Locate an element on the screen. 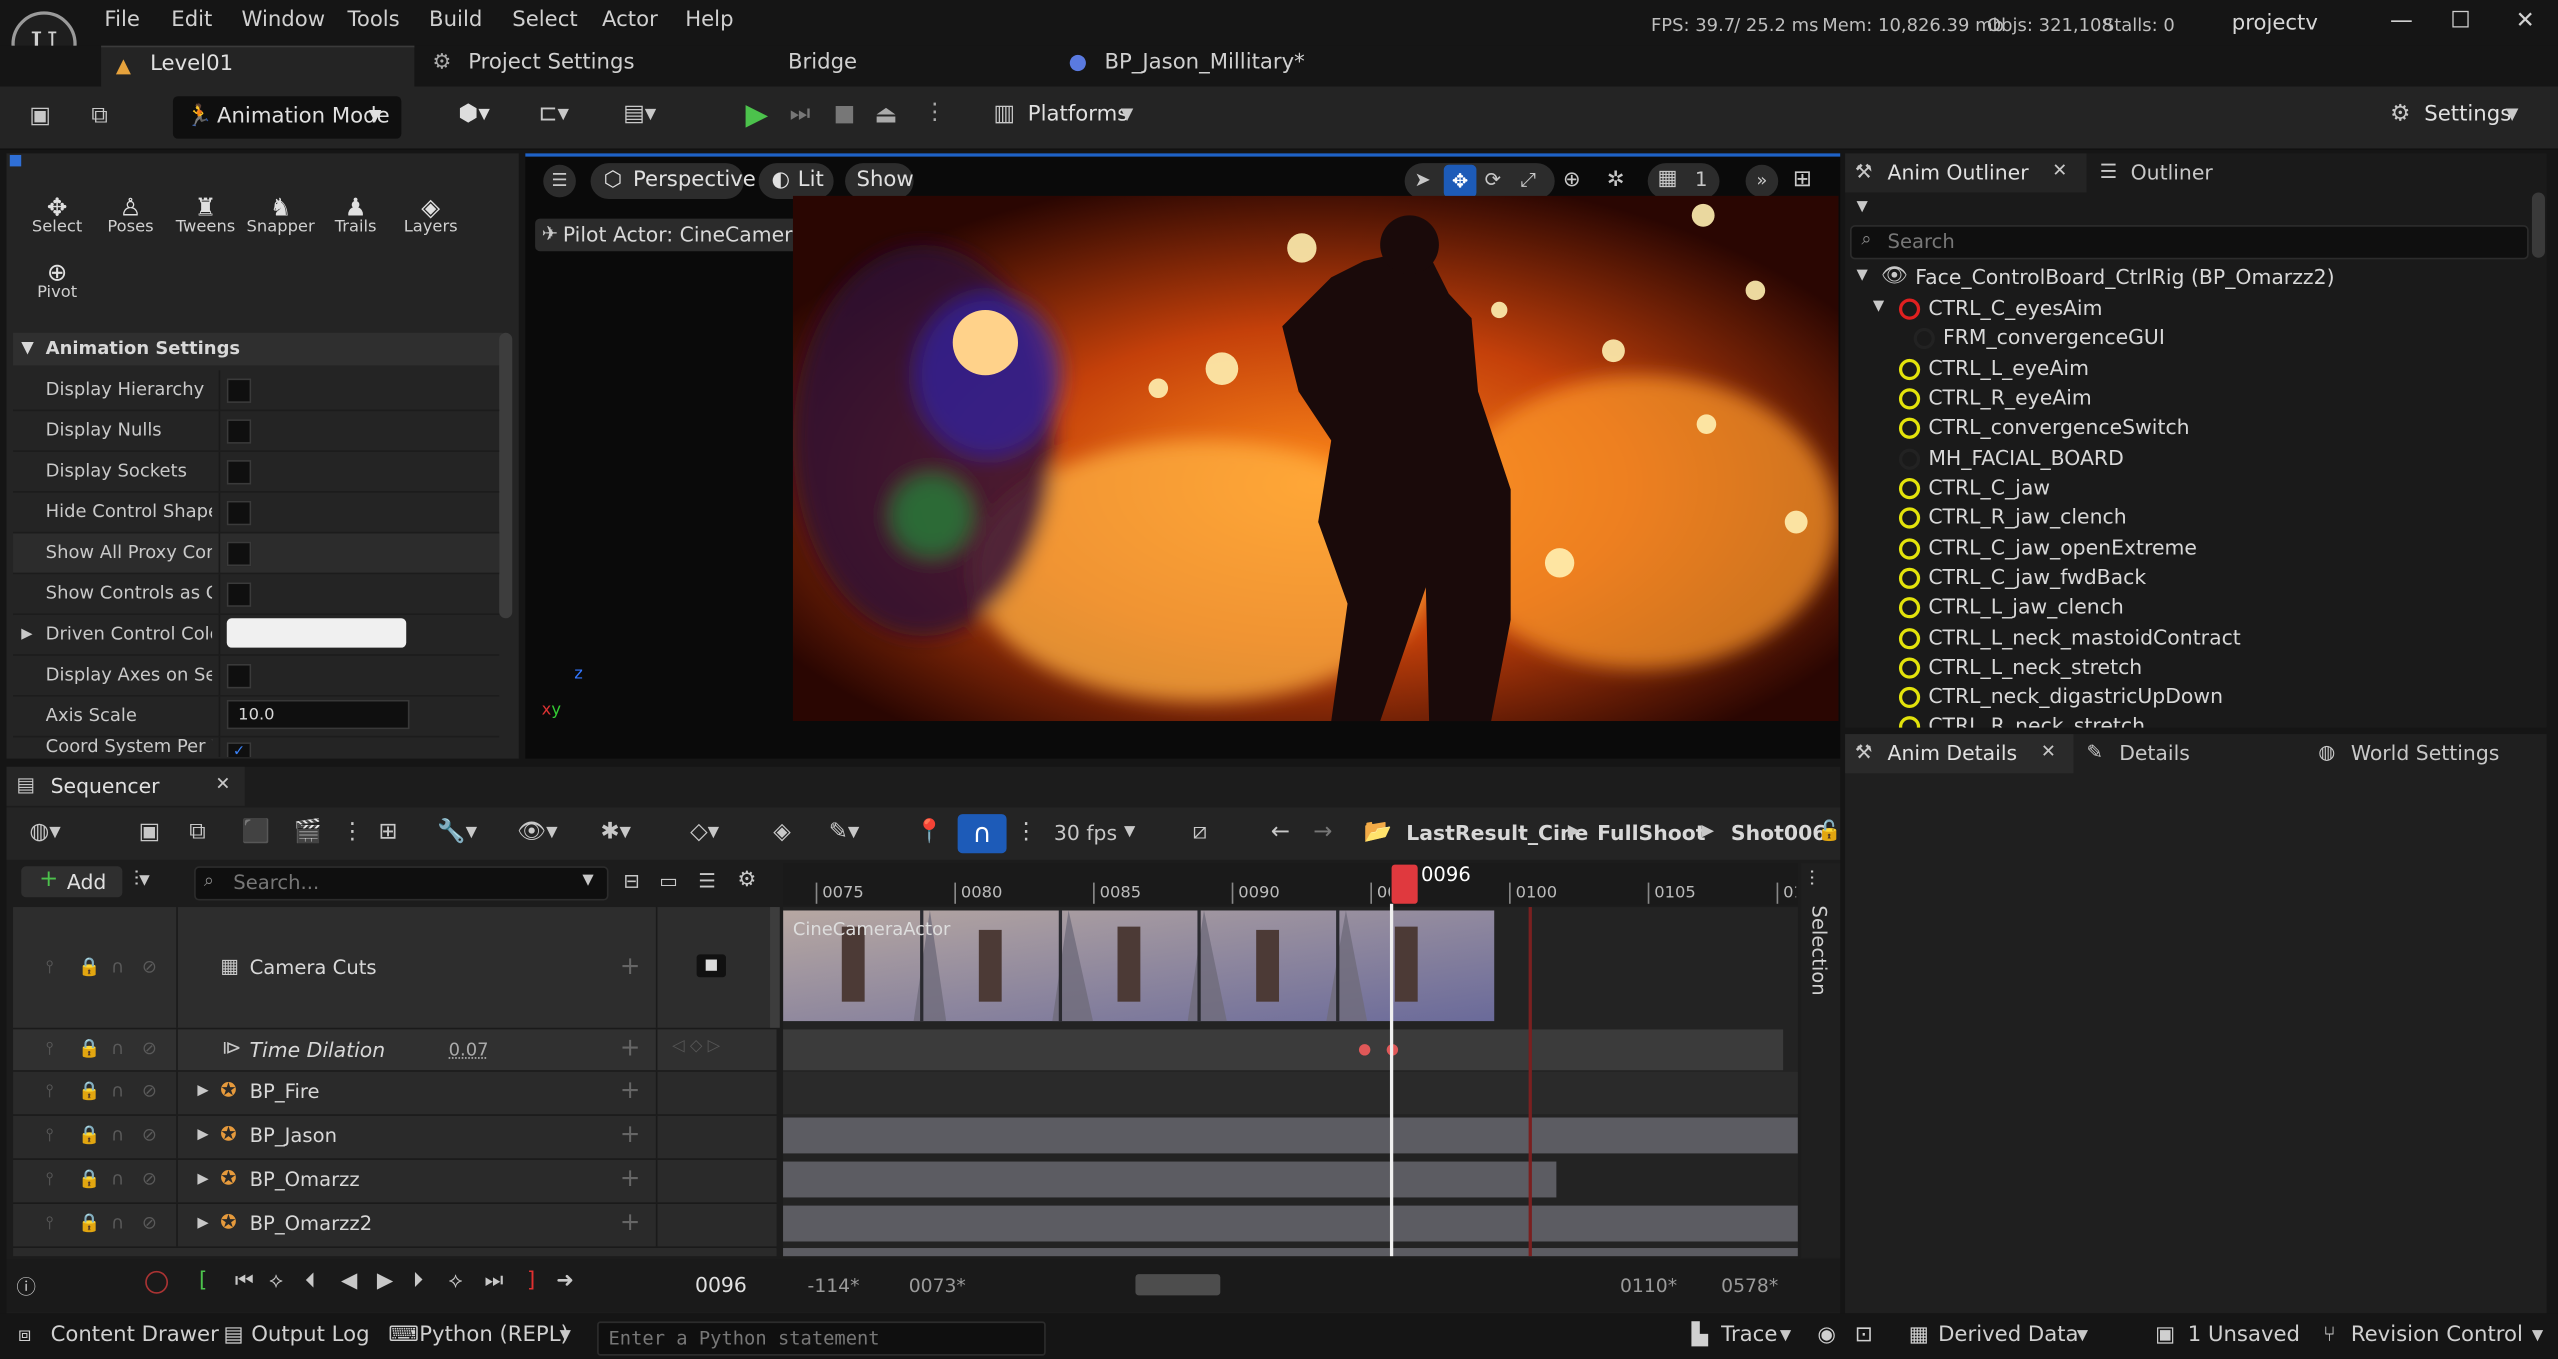  display-sockets-checkbox is located at coordinates (239, 472).